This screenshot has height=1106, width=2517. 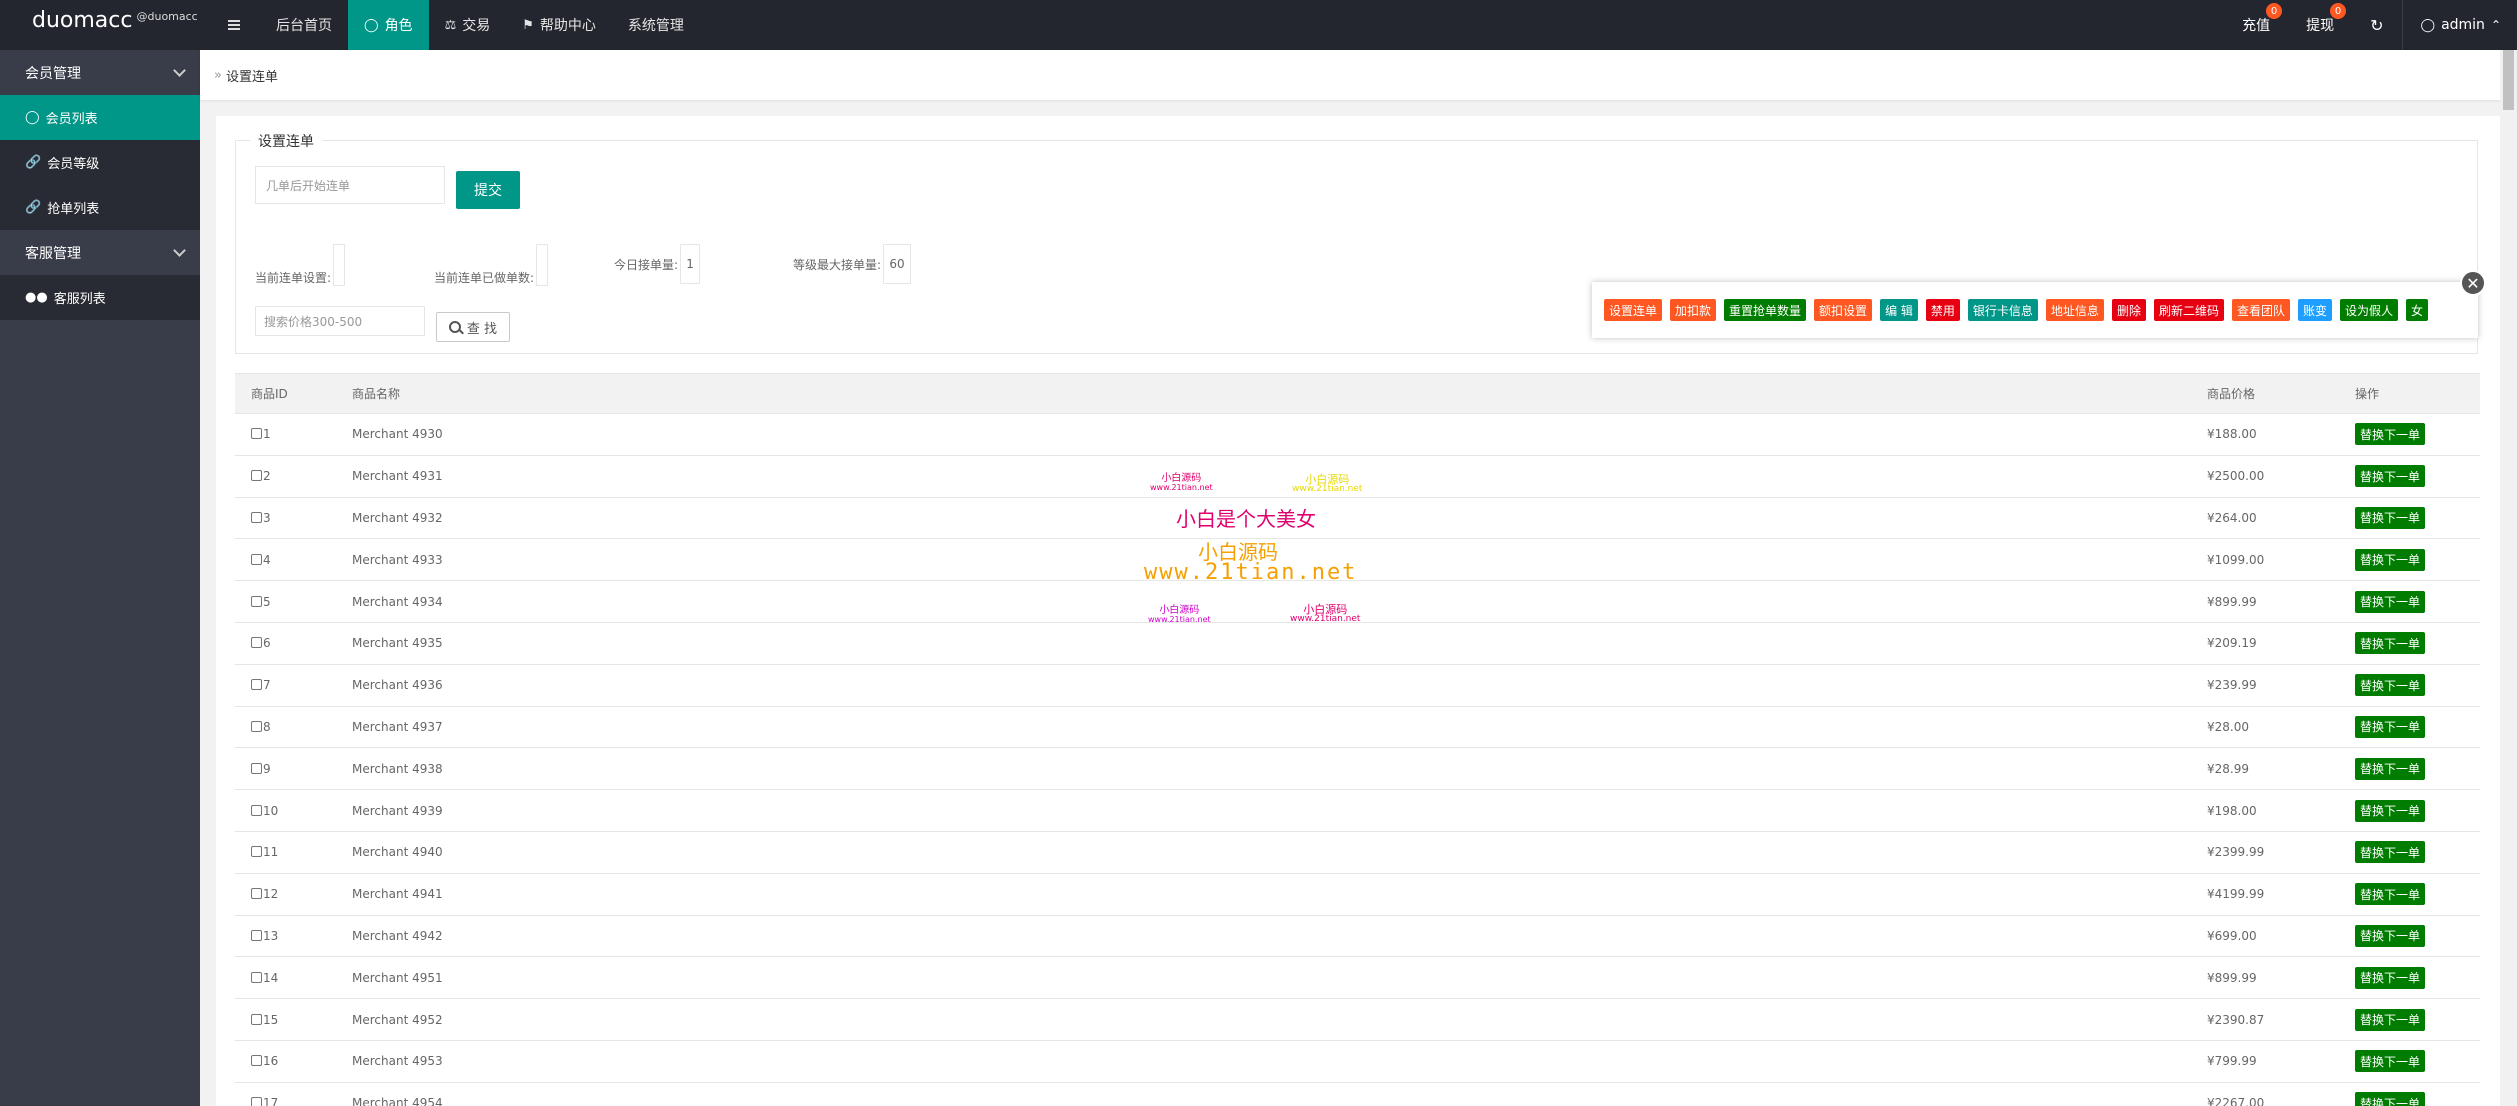 I want to click on scrollbar-thumb, so click(x=2508, y=80).